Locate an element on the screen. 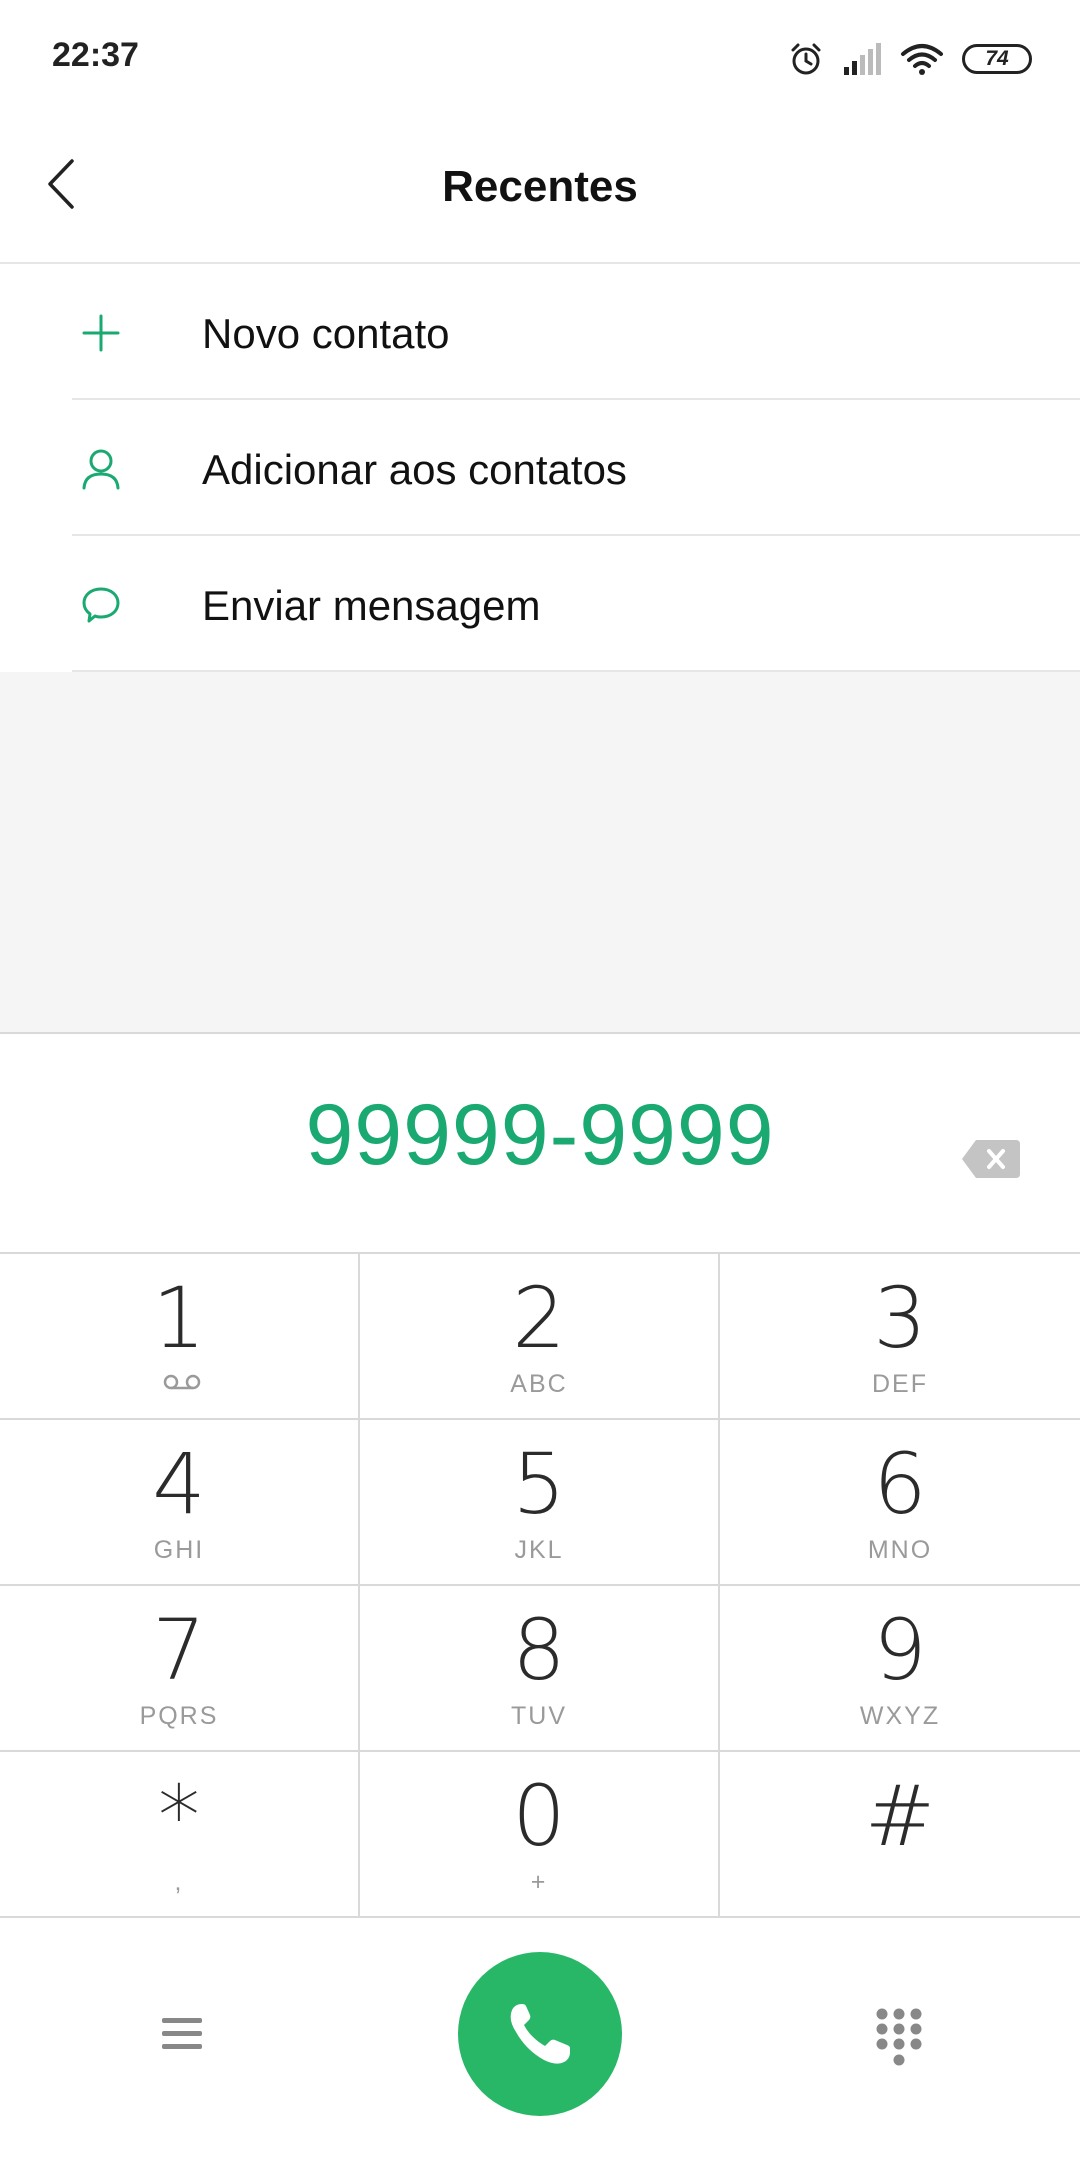 The image size is (1080, 2160). key-digit: 6 is located at coordinates (900, 1484).